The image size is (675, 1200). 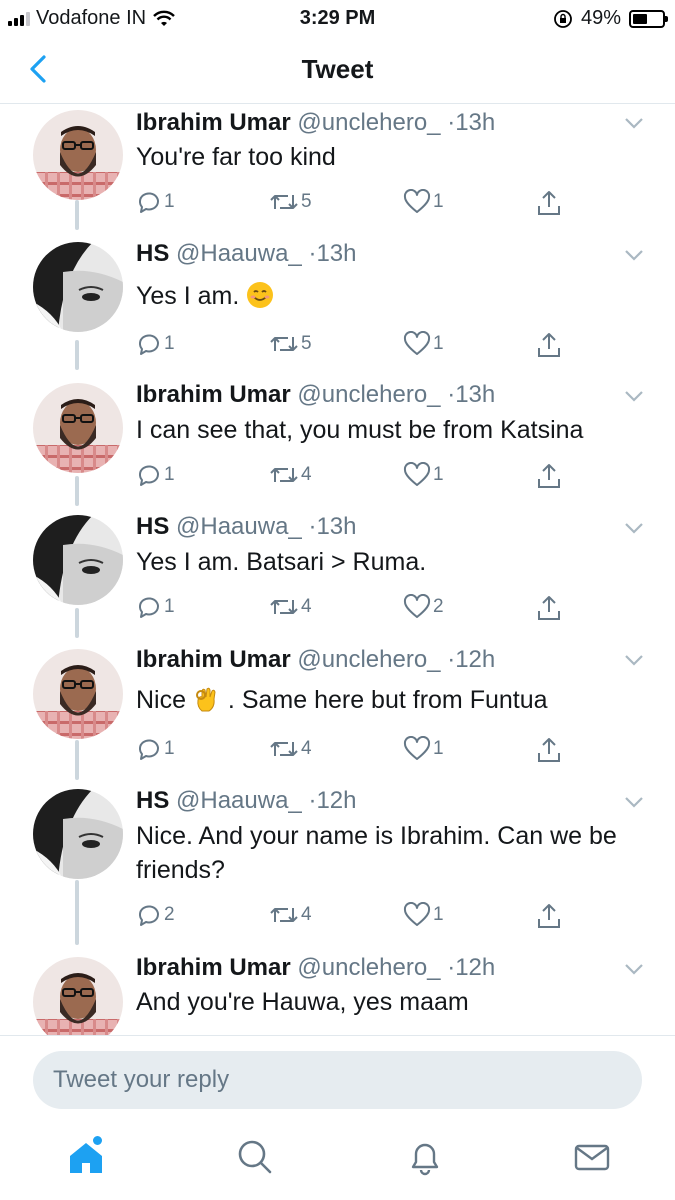 What do you see at coordinates (97, 1140) in the screenshot?
I see `home-notification-dot` at bounding box center [97, 1140].